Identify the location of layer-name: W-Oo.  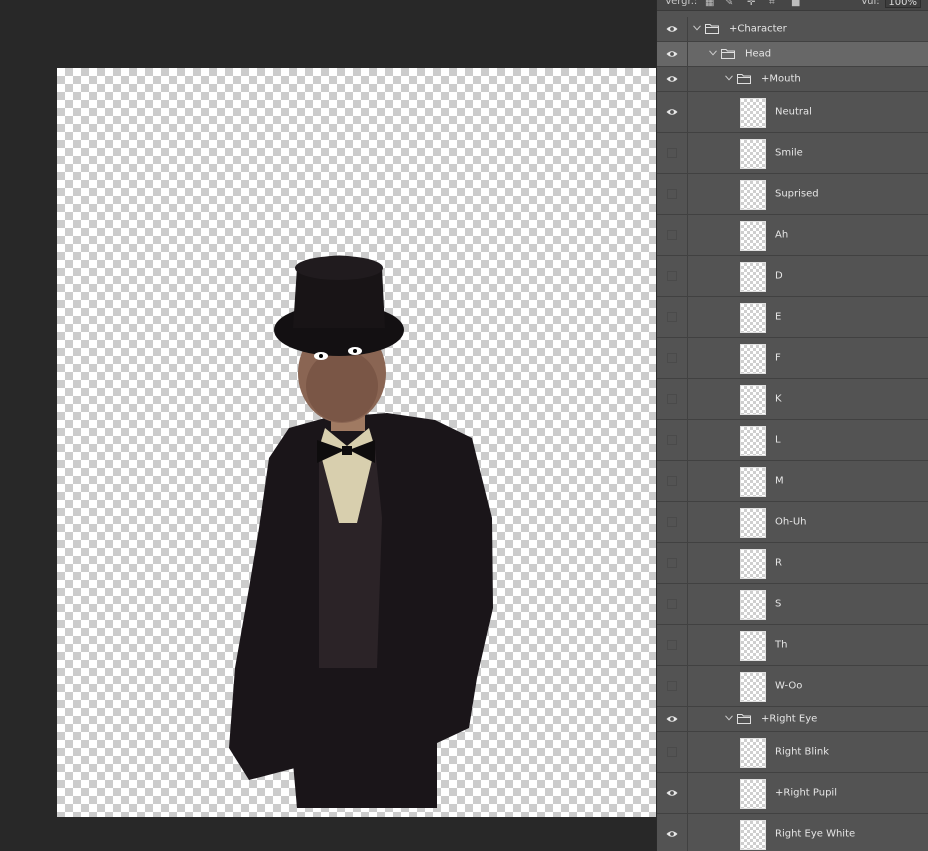
(789, 686).